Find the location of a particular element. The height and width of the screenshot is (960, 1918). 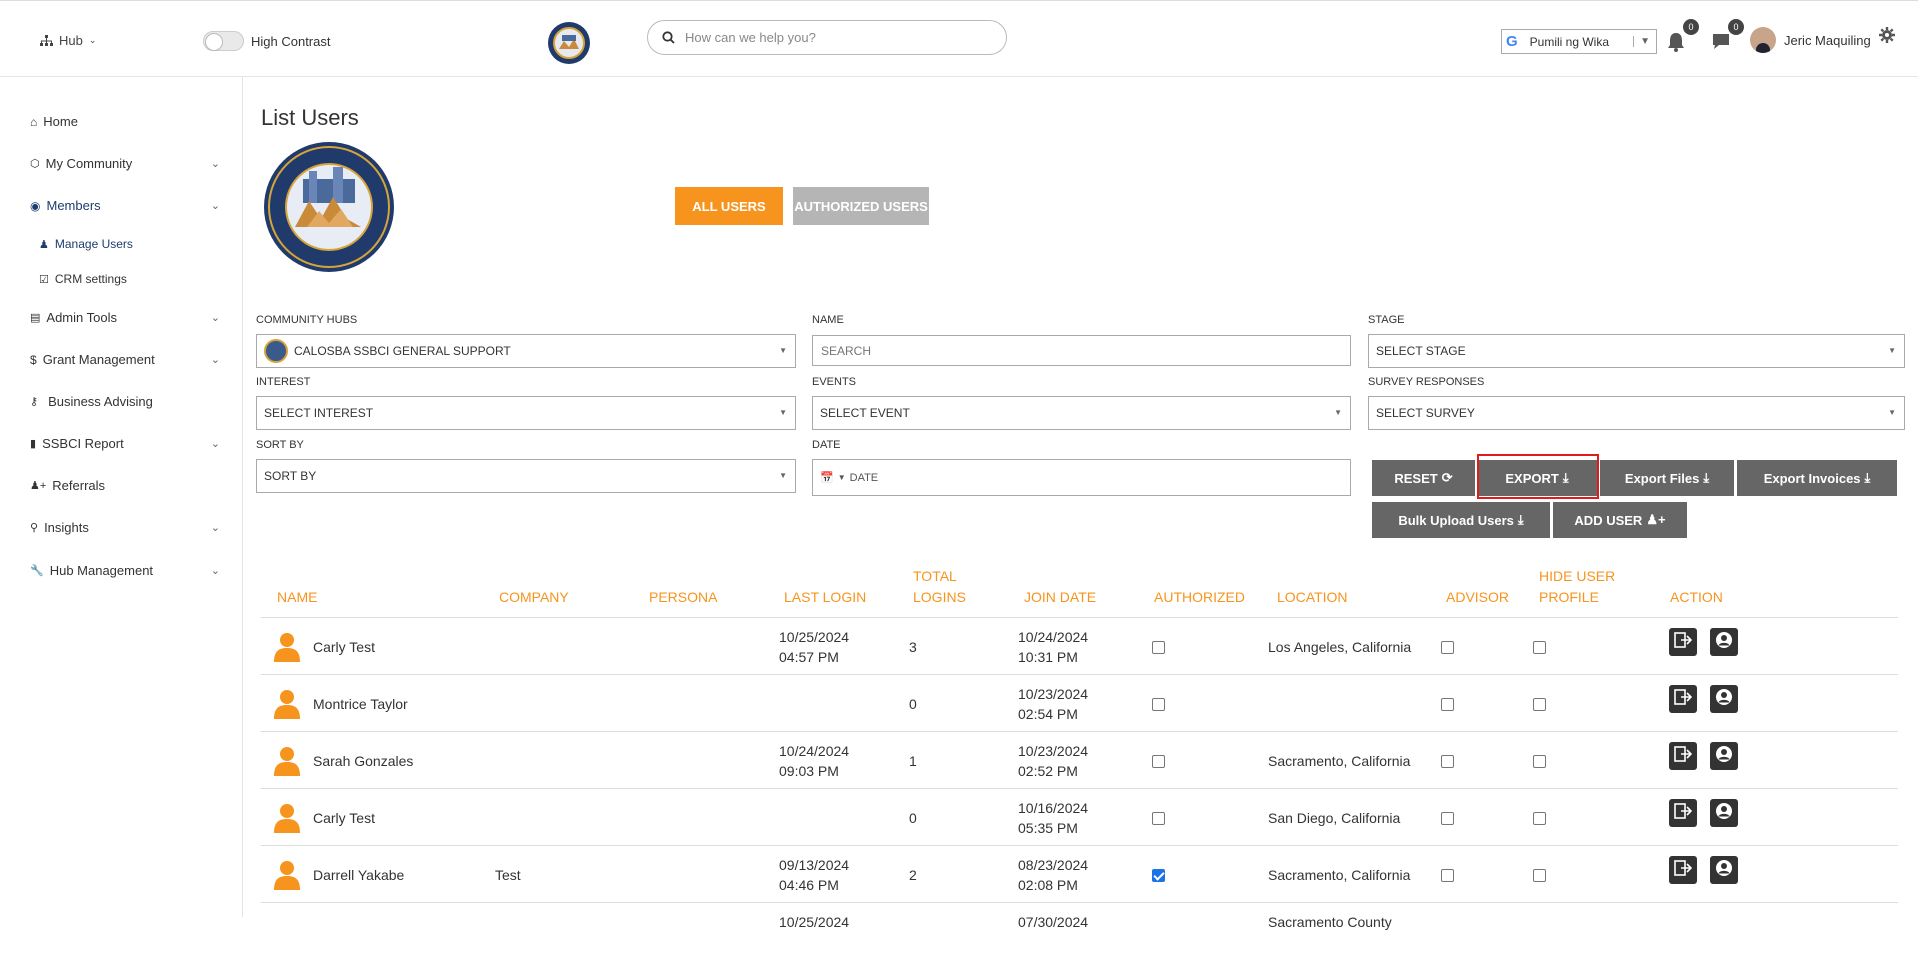

hub-menu: Hub ⌄ is located at coordinates (68, 40).